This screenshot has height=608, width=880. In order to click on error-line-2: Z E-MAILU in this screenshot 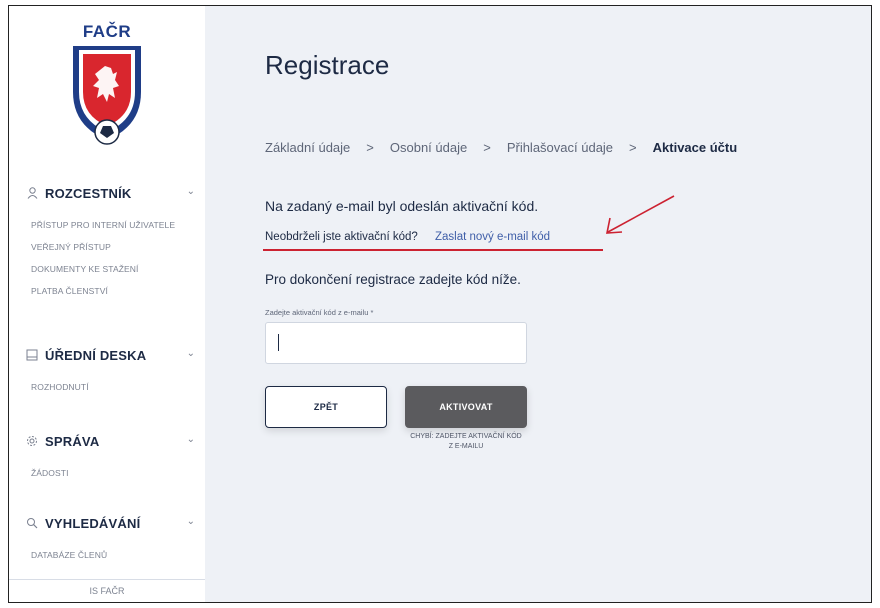, I will do `click(466, 446)`.